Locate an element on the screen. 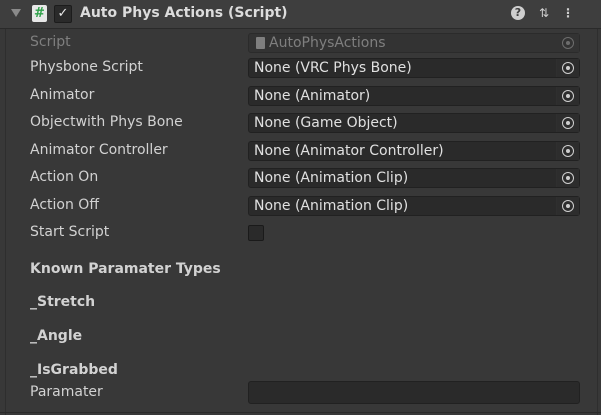  action-off-label: Action Off is located at coordinates (64, 205).